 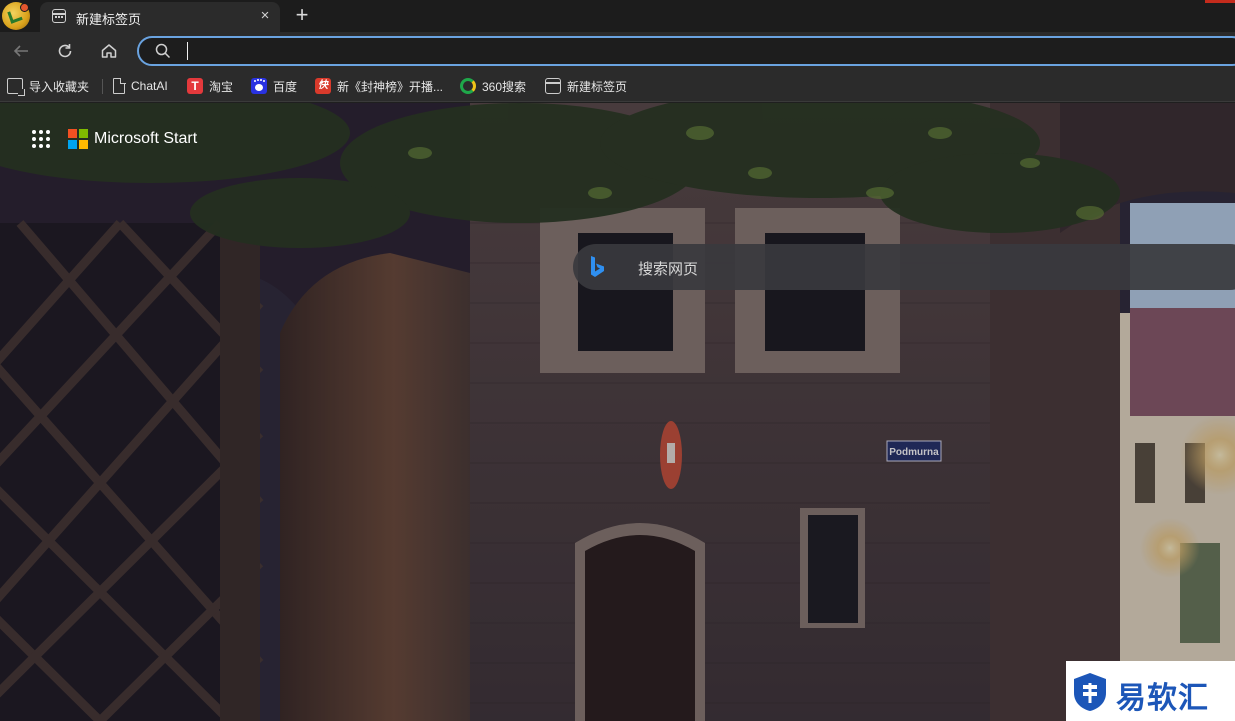 I want to click on bing-icon, so click(x=597, y=266).